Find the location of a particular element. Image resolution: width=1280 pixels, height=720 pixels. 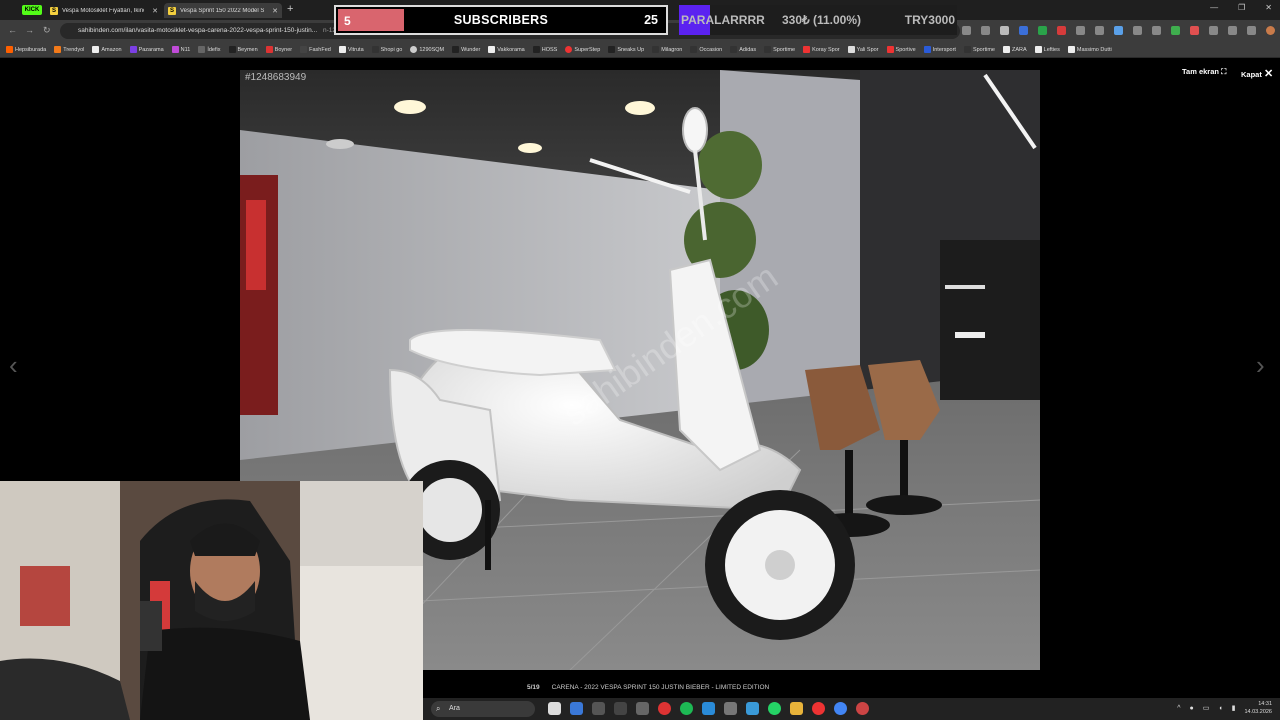

taskbar-search: ⌕ Ara is located at coordinates (483, 709).